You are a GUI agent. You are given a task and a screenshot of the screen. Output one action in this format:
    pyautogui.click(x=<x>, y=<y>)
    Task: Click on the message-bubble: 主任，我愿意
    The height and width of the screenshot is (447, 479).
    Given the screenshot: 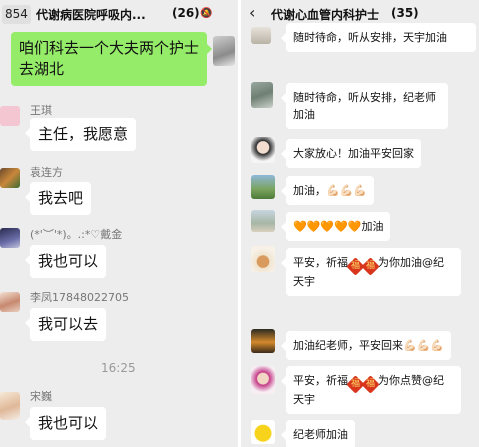 What is the action you would take?
    pyautogui.click(x=80, y=134)
    